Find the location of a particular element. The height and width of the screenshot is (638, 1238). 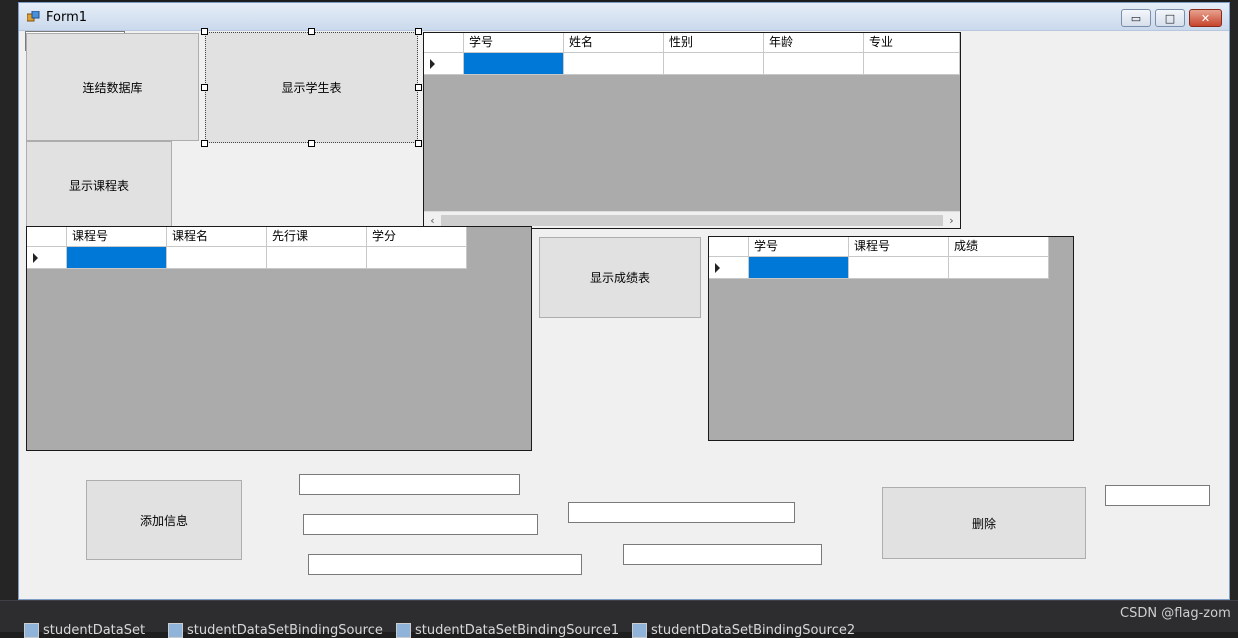

tray-item-binding-source-1: studentDataSetBindingSource1 is located at coordinates (507, 630).